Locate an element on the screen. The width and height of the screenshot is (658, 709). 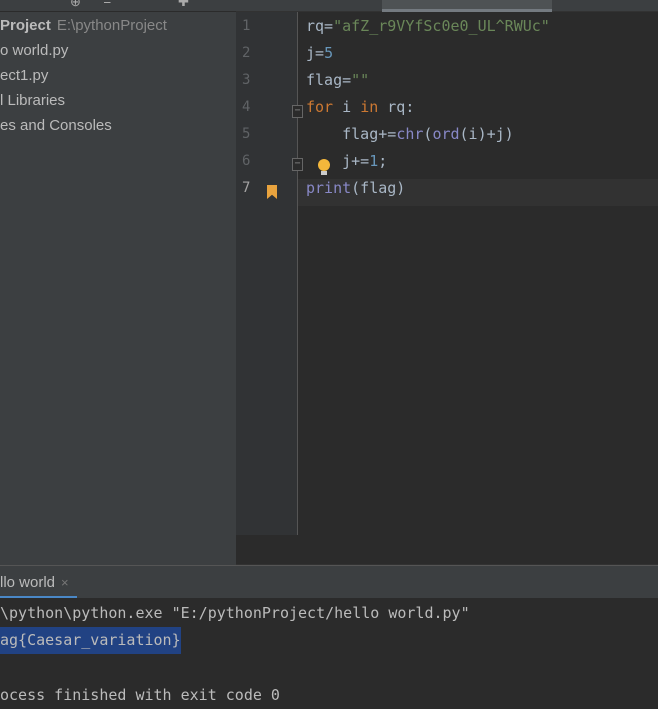
code-token: (i)+j) is located at coordinates (486, 134).